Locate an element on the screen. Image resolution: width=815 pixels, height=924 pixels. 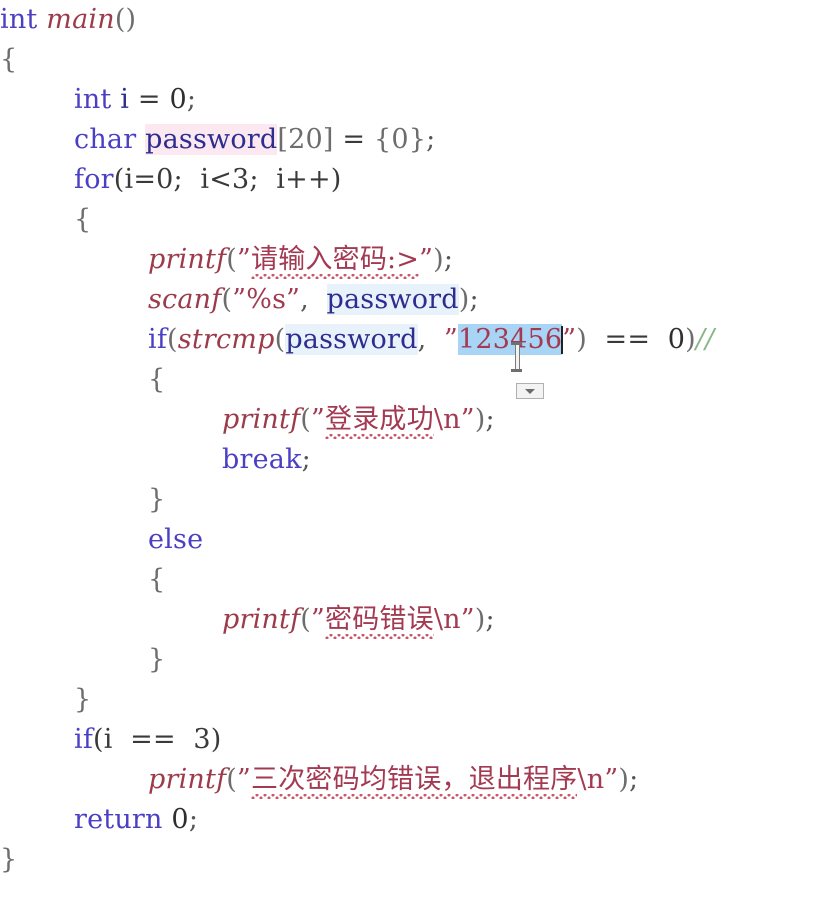
close-brace-main: } is located at coordinates (9, 859).